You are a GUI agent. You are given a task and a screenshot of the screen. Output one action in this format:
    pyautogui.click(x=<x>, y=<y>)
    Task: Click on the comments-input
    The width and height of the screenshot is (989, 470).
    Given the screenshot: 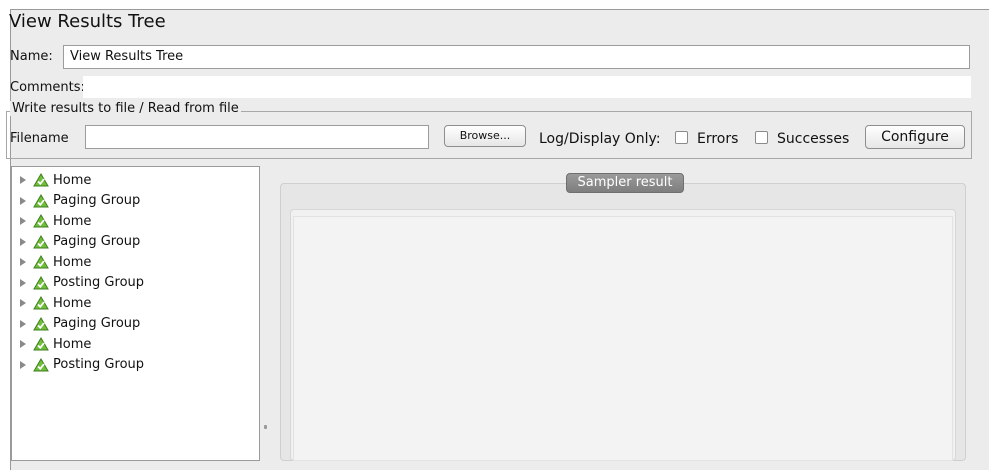 What is the action you would take?
    pyautogui.click(x=527, y=87)
    